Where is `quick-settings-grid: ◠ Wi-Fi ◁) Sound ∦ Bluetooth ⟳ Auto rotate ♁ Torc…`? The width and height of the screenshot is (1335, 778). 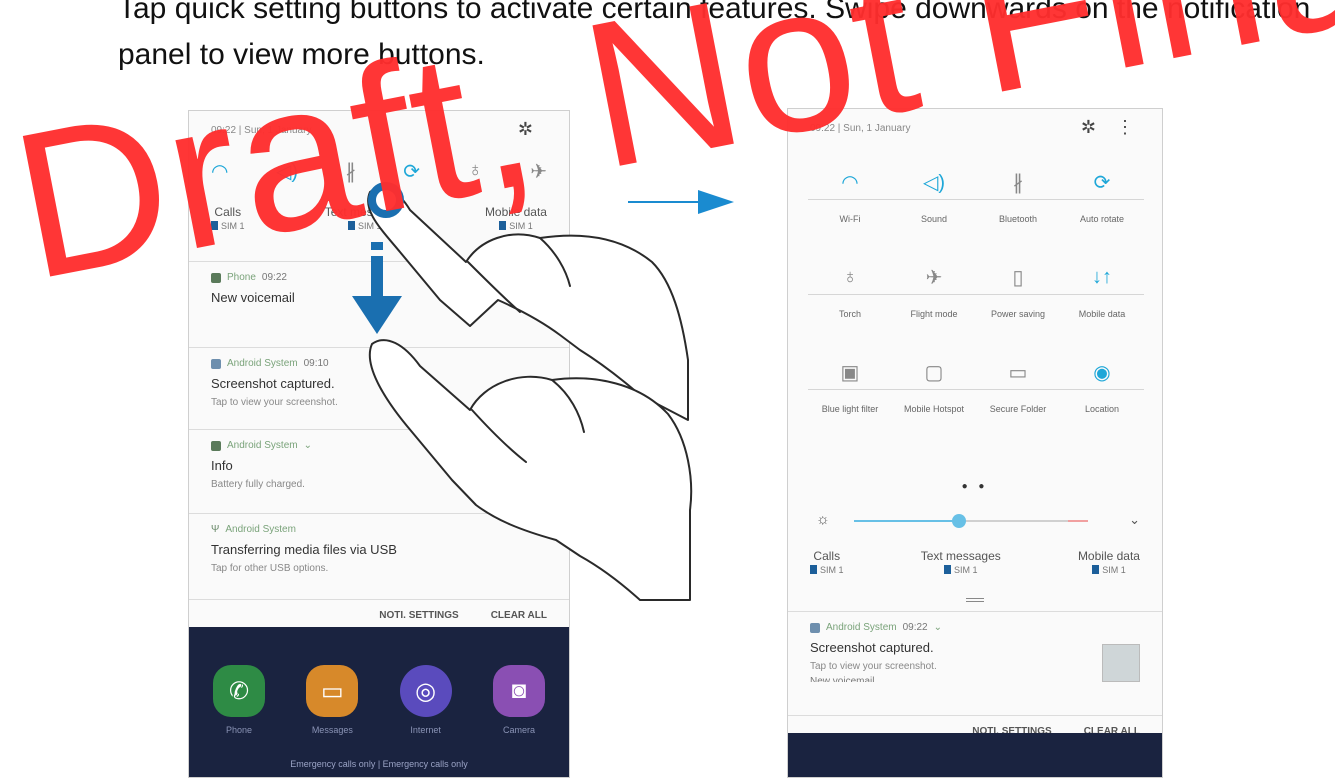 quick-settings-grid: ◠ Wi-Fi ◁) Sound ∦ Bluetooth ⟳ Auto rotate ♁ Torc… is located at coordinates (976, 307).